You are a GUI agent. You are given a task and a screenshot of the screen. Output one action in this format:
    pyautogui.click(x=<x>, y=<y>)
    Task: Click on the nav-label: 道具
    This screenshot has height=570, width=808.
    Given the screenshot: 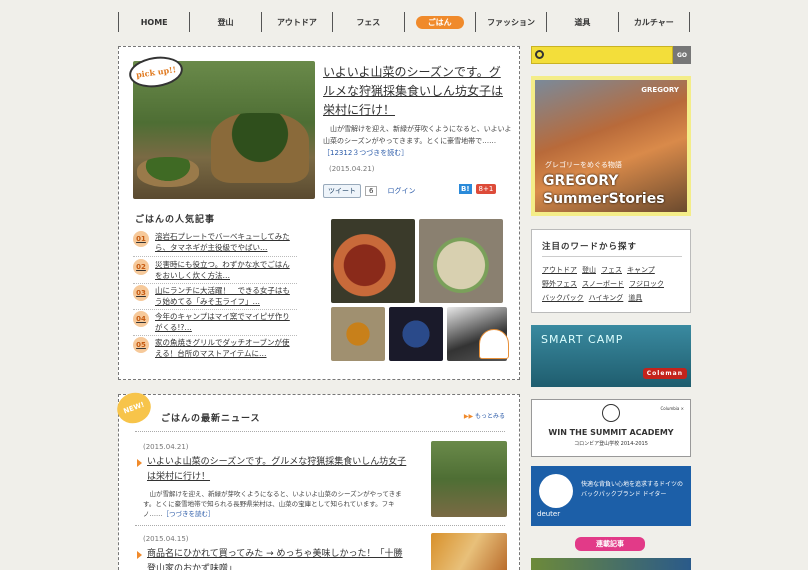 What is the action you would take?
    pyautogui.click(x=582, y=22)
    